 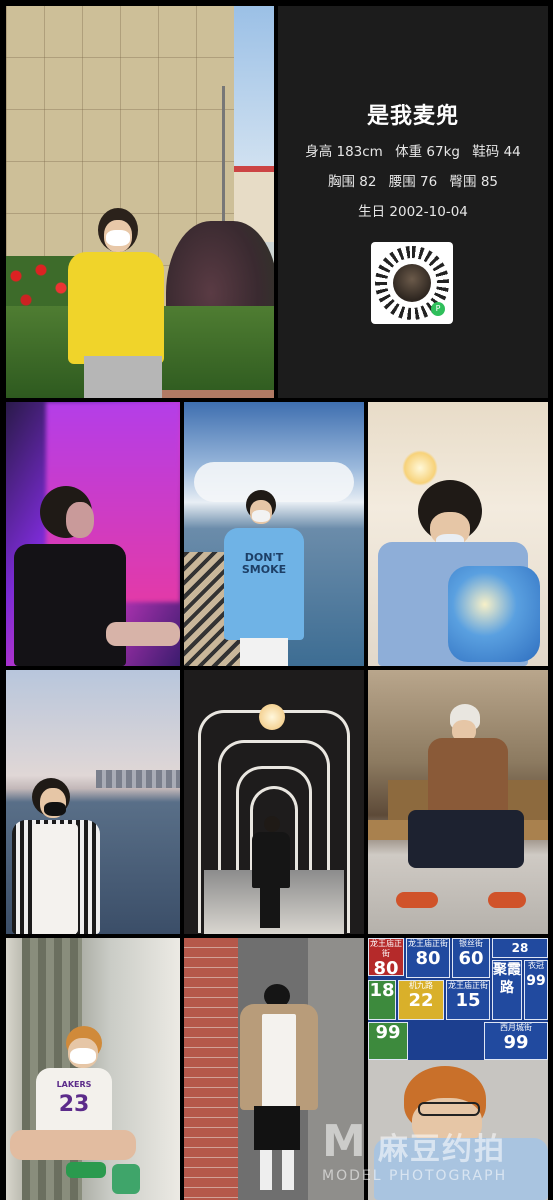 I want to click on jersey-text: LAKERS, so click(x=74, y=1084).